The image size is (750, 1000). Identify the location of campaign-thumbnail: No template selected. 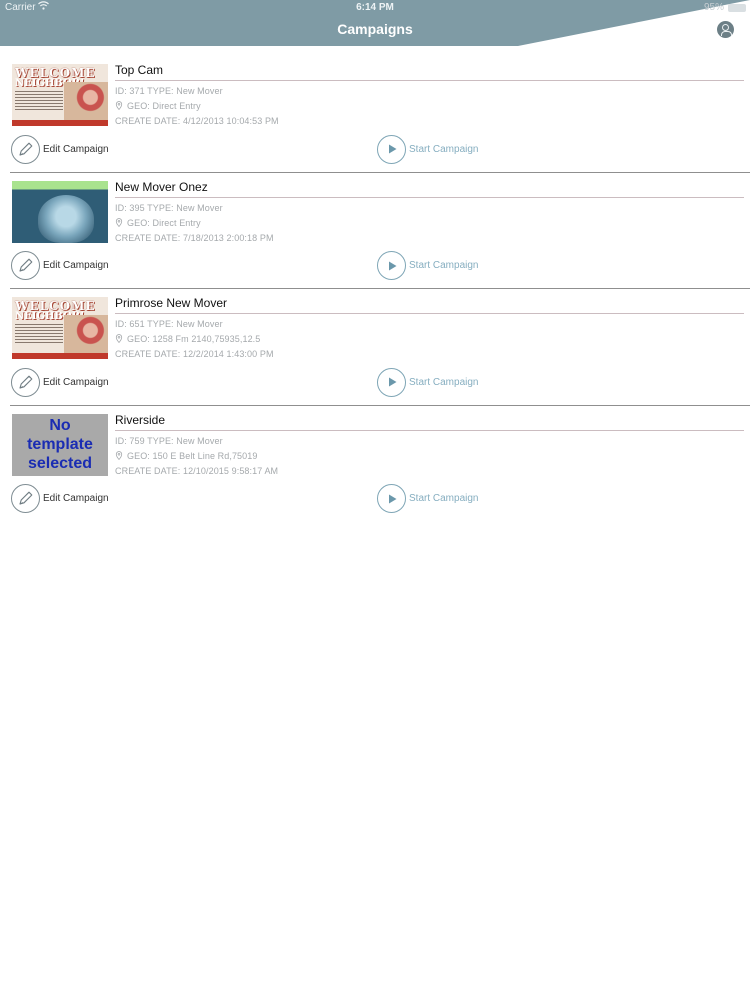
(60, 444).